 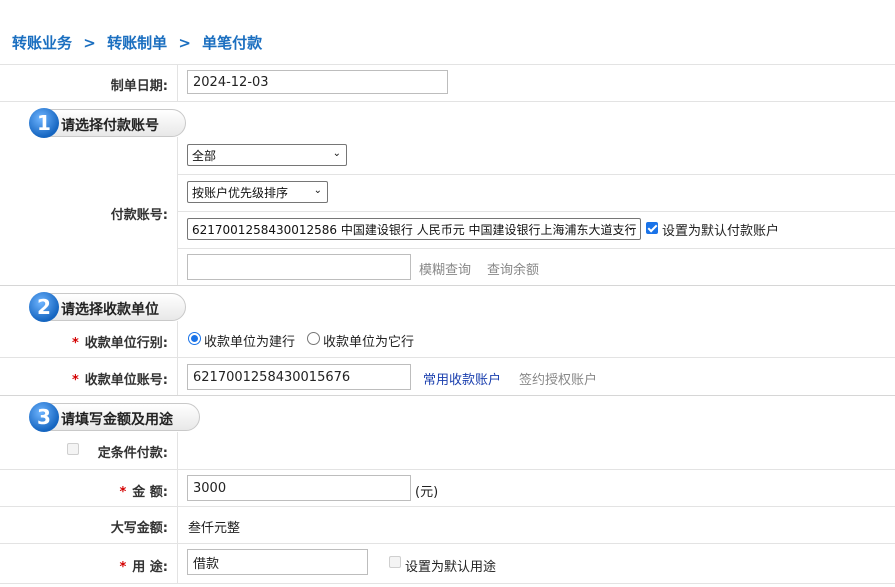 What do you see at coordinates (232, 43) in the screenshot?
I see `breadcrumb-single-payment: 单笔付款` at bounding box center [232, 43].